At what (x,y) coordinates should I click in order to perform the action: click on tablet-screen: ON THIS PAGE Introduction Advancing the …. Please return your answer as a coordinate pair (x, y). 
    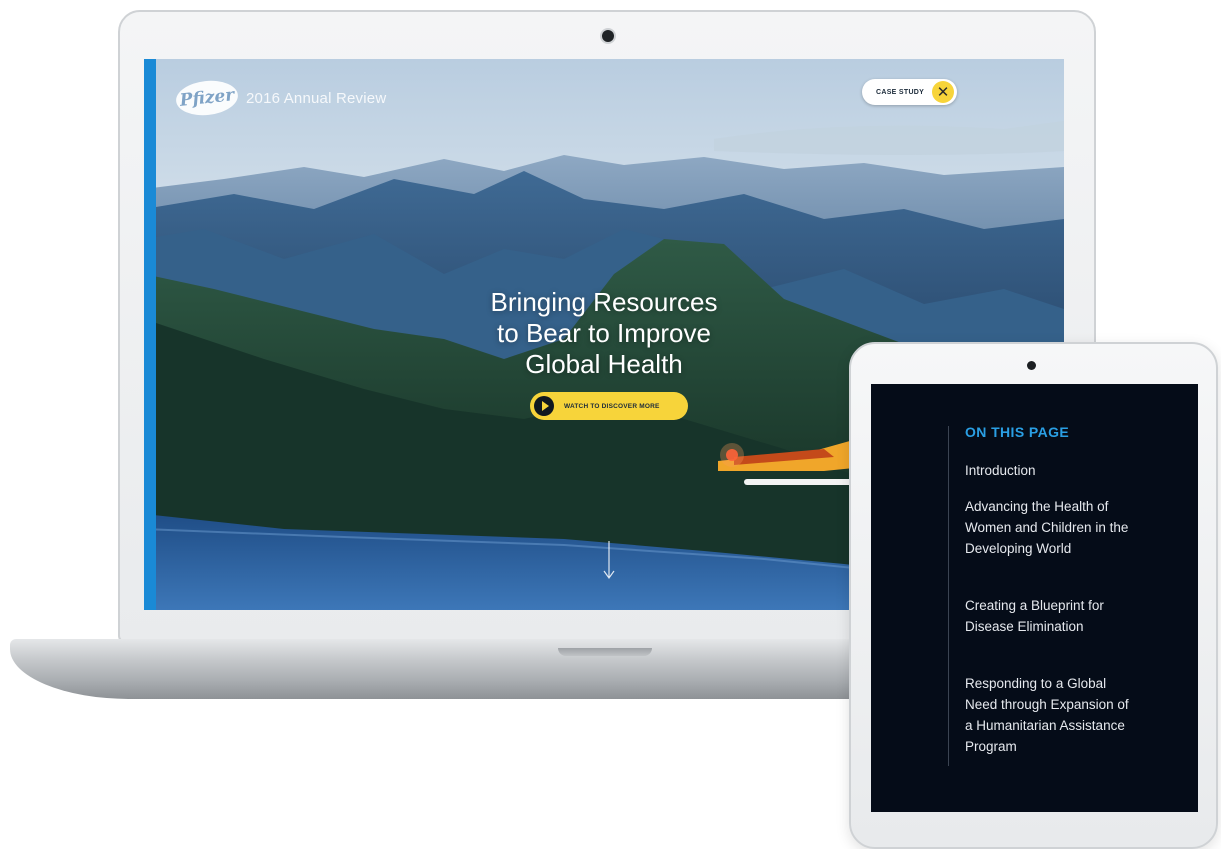
    Looking at the image, I should click on (1034, 598).